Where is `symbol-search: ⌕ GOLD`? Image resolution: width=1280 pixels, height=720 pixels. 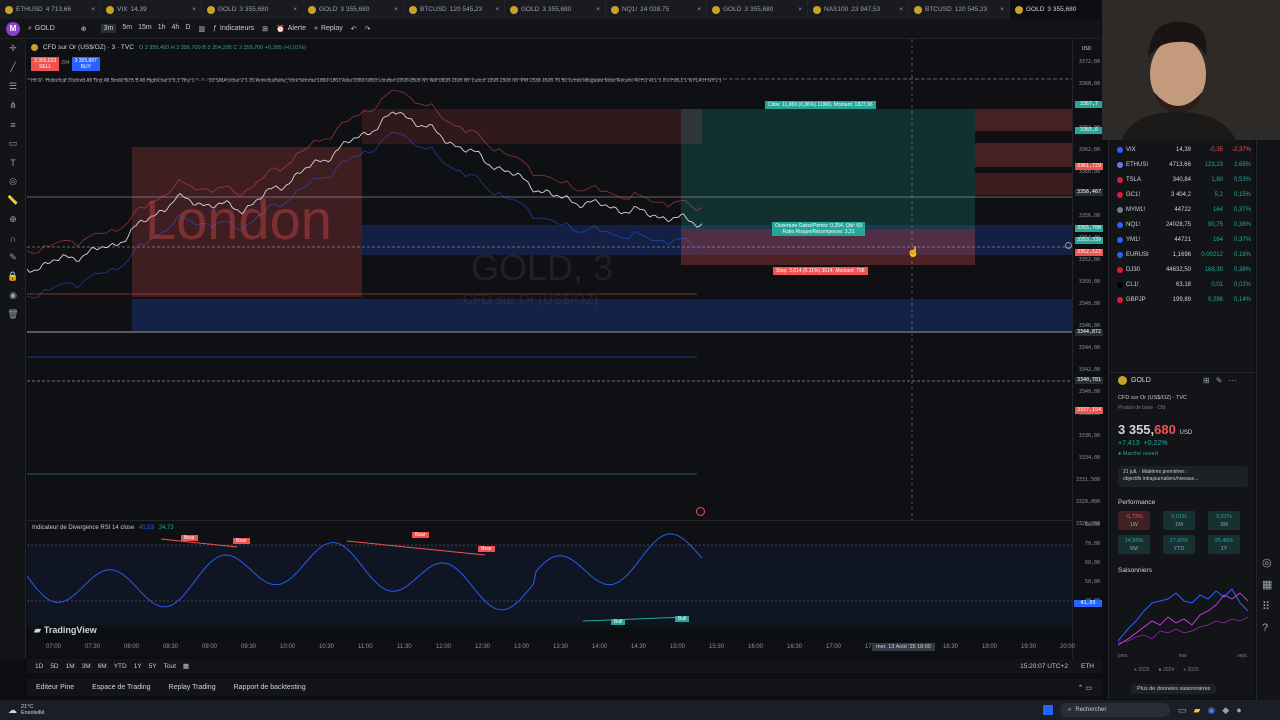 symbol-search: ⌕ GOLD is located at coordinates (41, 29).